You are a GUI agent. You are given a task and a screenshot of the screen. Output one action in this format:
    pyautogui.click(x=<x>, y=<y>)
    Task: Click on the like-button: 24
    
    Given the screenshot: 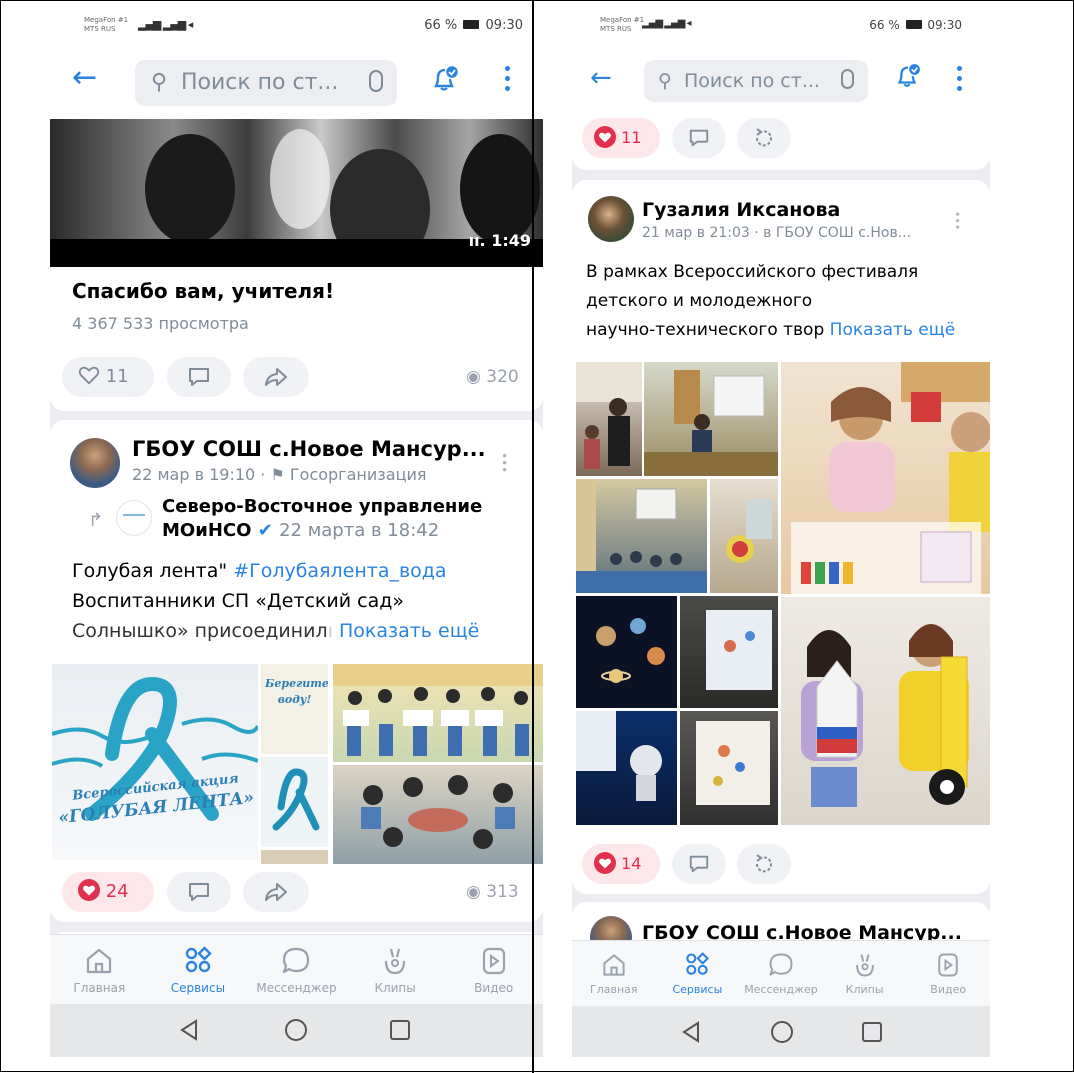 What is the action you would take?
    pyautogui.click(x=108, y=892)
    